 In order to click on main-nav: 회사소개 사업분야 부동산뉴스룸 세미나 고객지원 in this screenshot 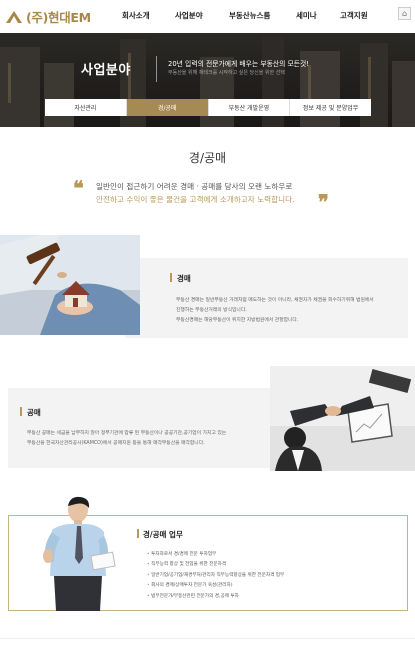, I will do `click(207, 17)`.